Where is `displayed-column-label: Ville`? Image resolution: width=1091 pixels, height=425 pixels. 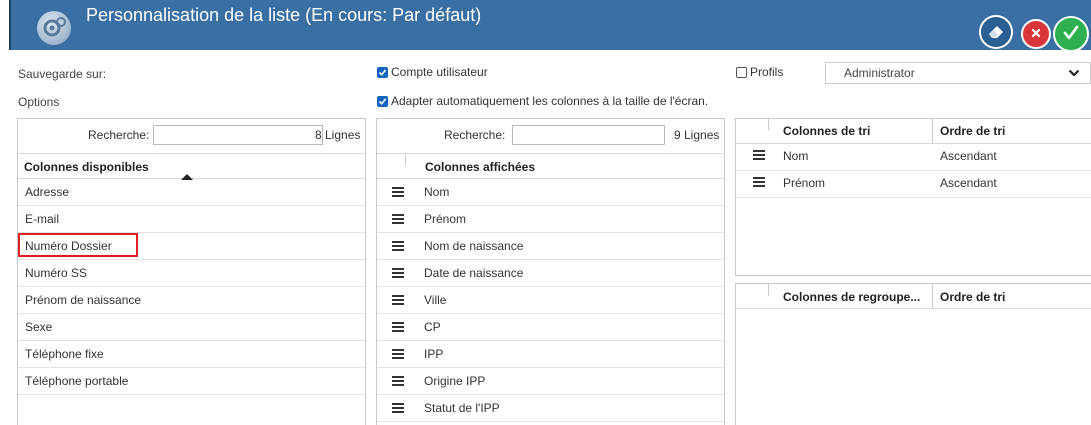 displayed-column-label: Ville is located at coordinates (435, 300).